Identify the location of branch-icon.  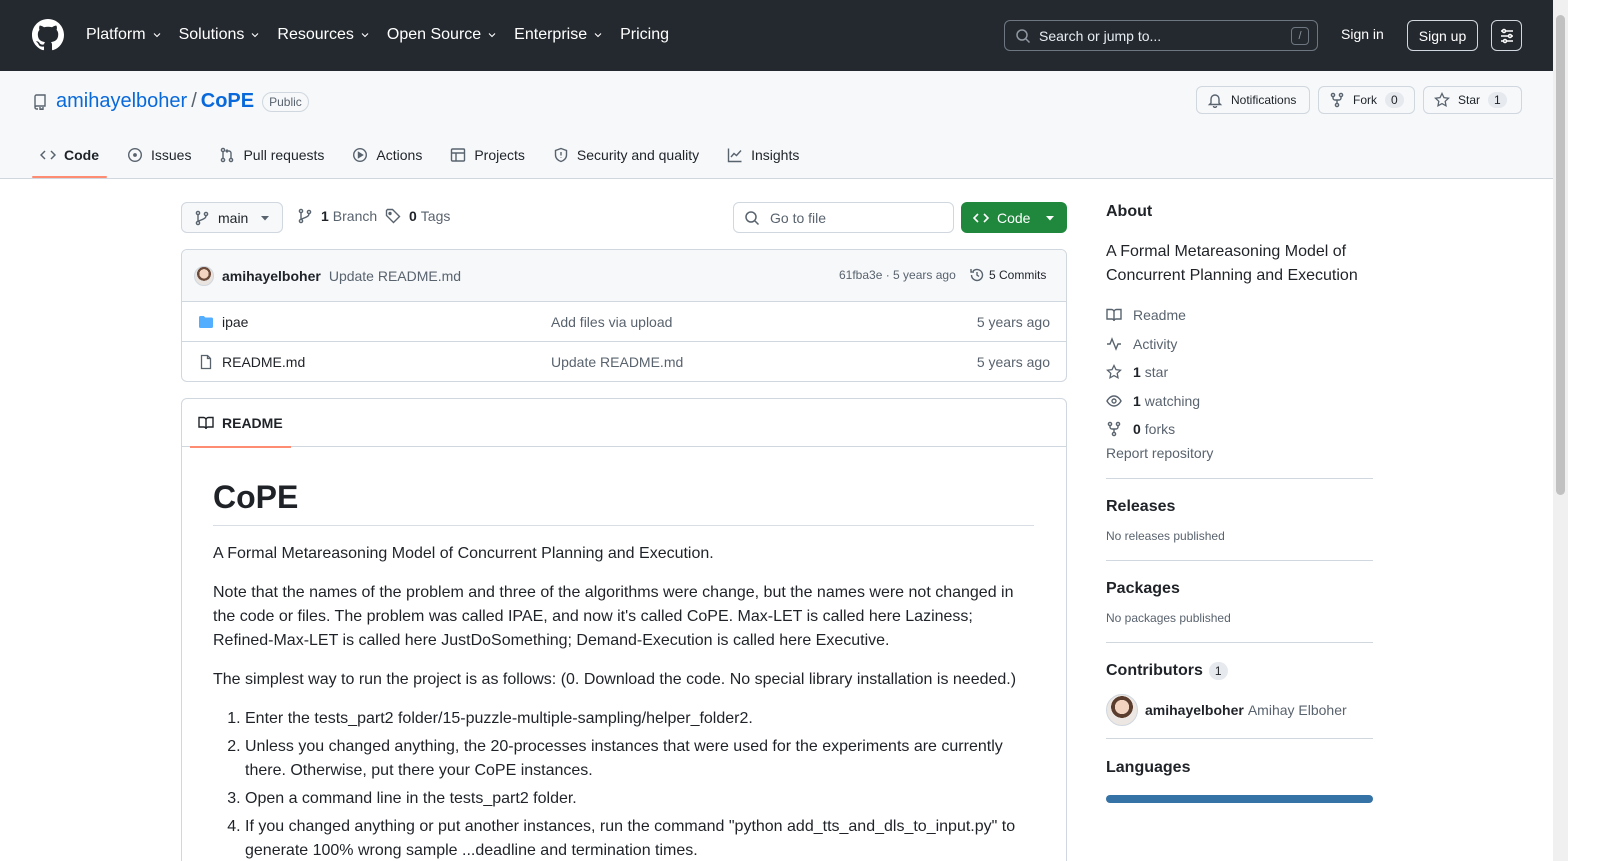
(305, 216).